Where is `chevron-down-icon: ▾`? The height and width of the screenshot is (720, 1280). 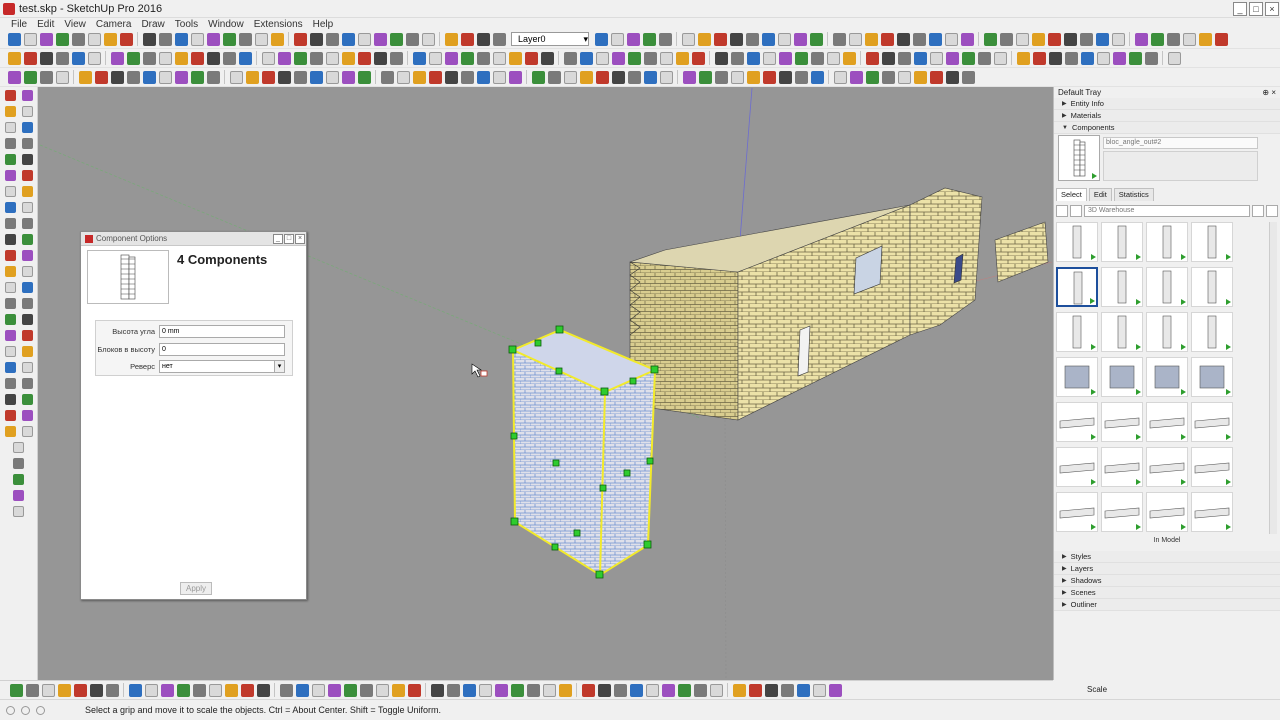
chevron-down-icon: ▾ is located at coordinates (279, 366).